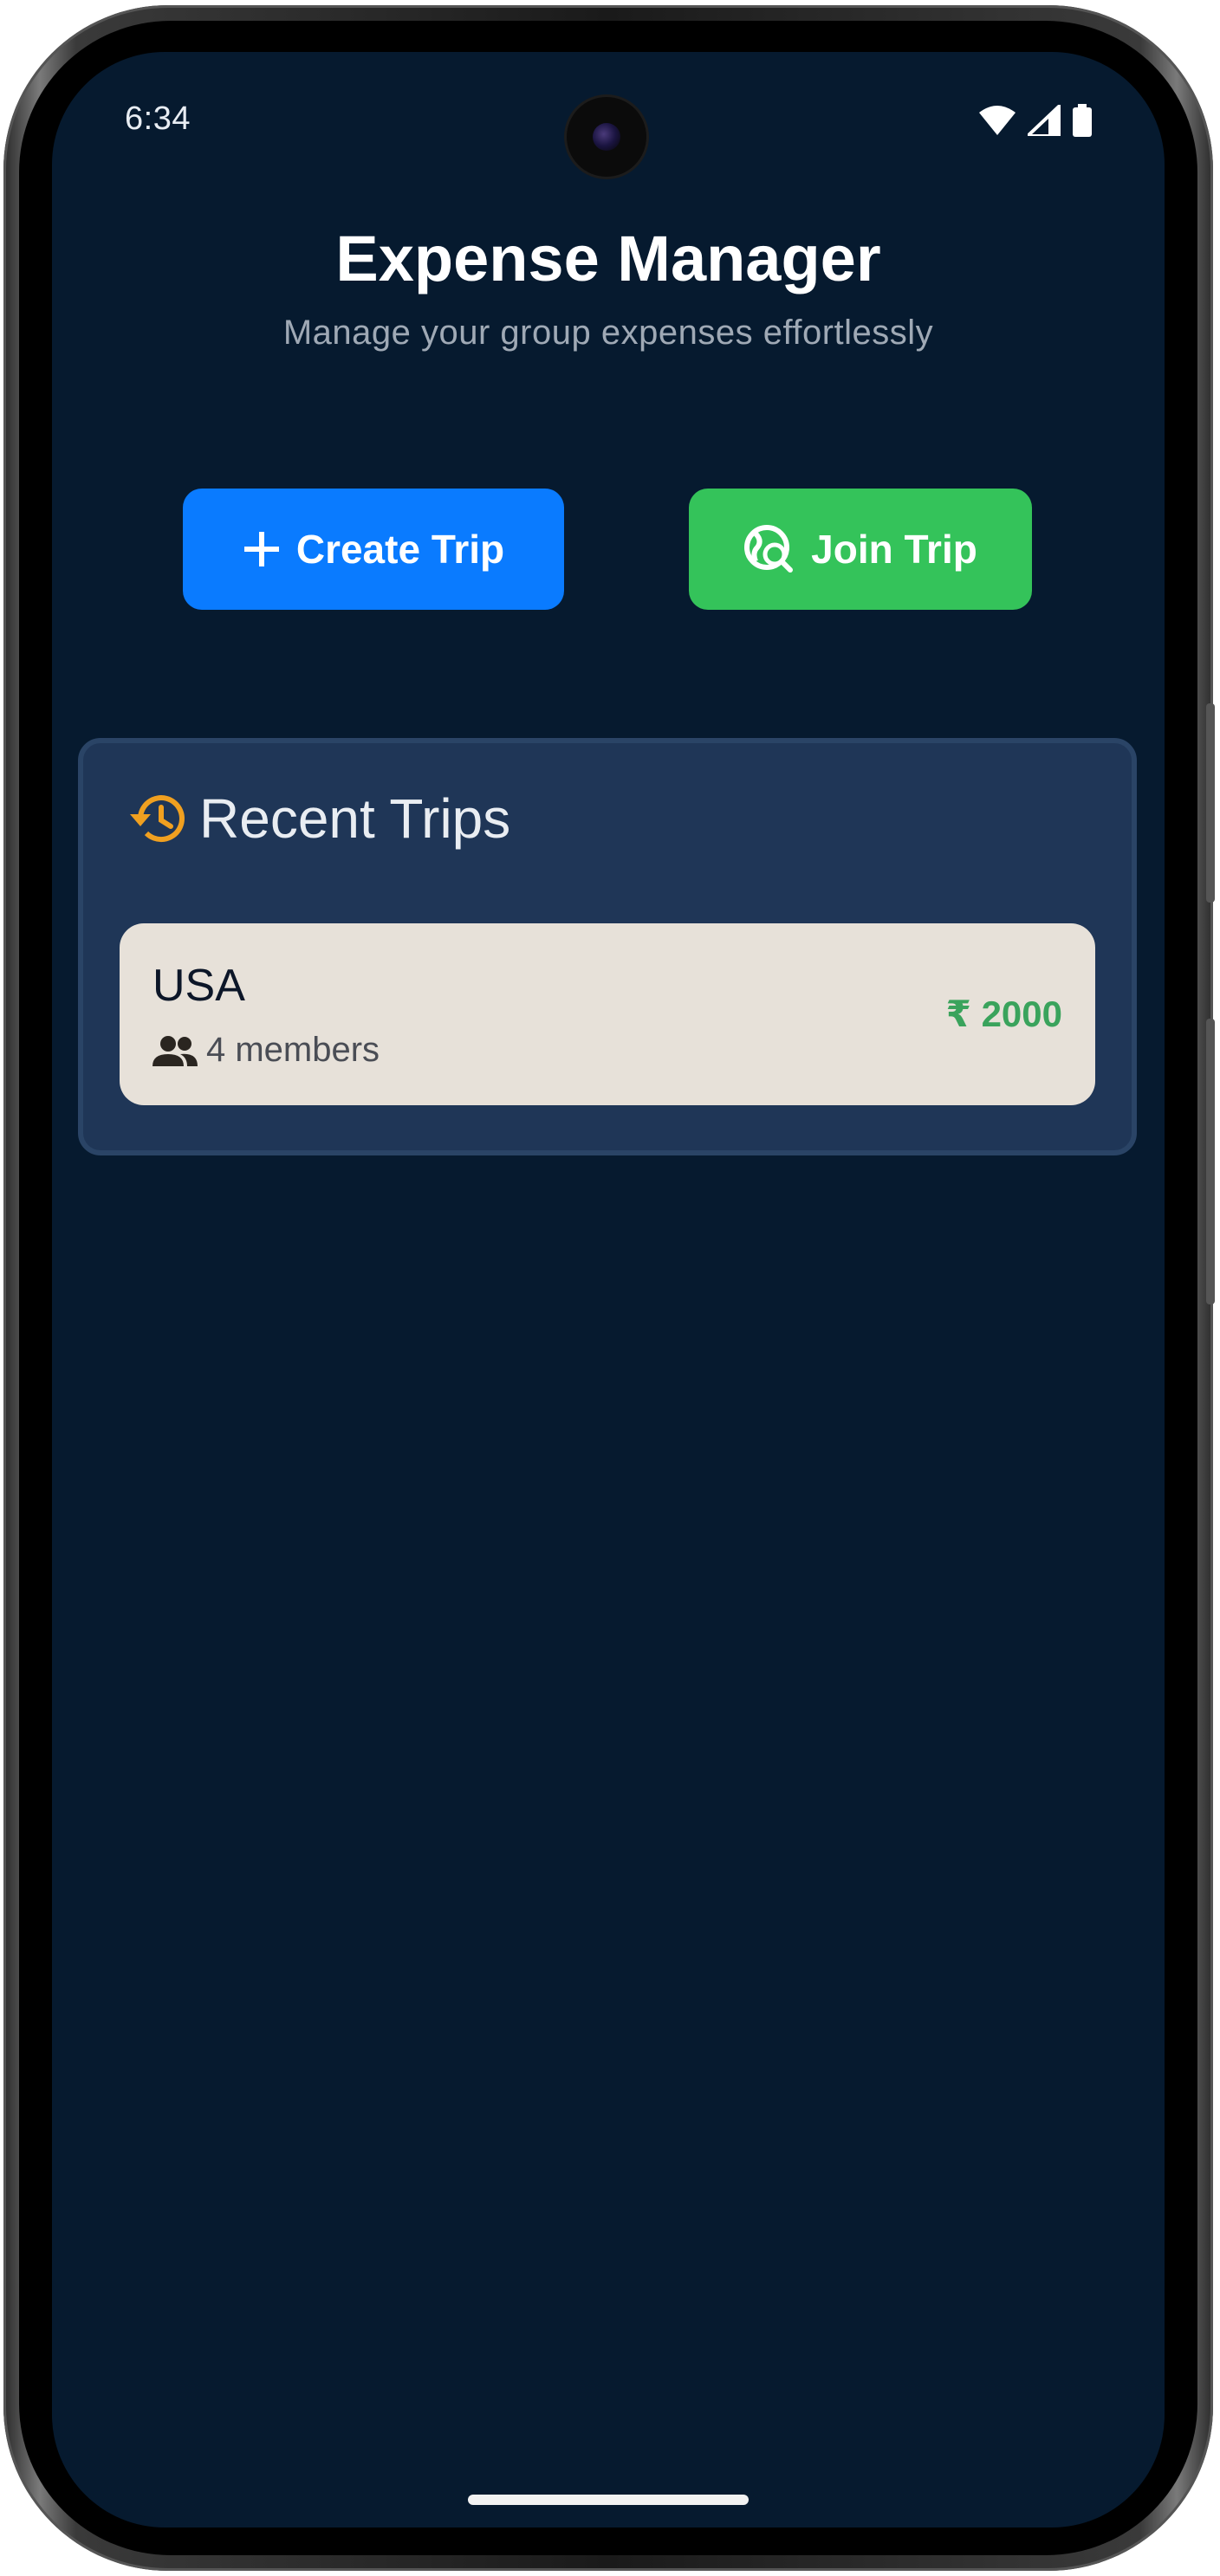 The image size is (1220, 2576). Describe the element at coordinates (355, 818) in the screenshot. I see `recent-trips-title: Recent Trips` at that location.